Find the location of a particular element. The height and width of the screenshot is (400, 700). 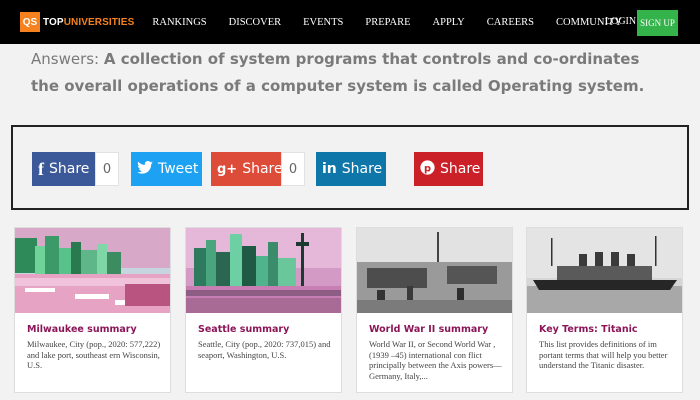

answer-label: Answers: is located at coordinates (65, 59).